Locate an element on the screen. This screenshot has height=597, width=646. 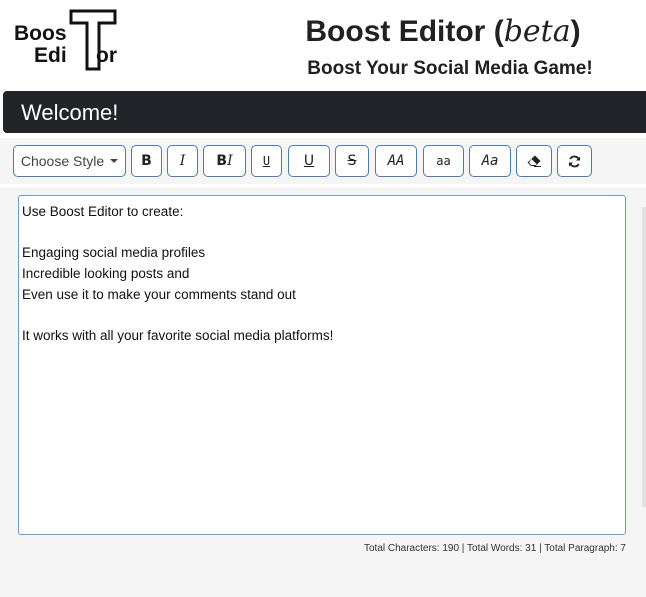
strikethrough-button: S is located at coordinates (352, 161).